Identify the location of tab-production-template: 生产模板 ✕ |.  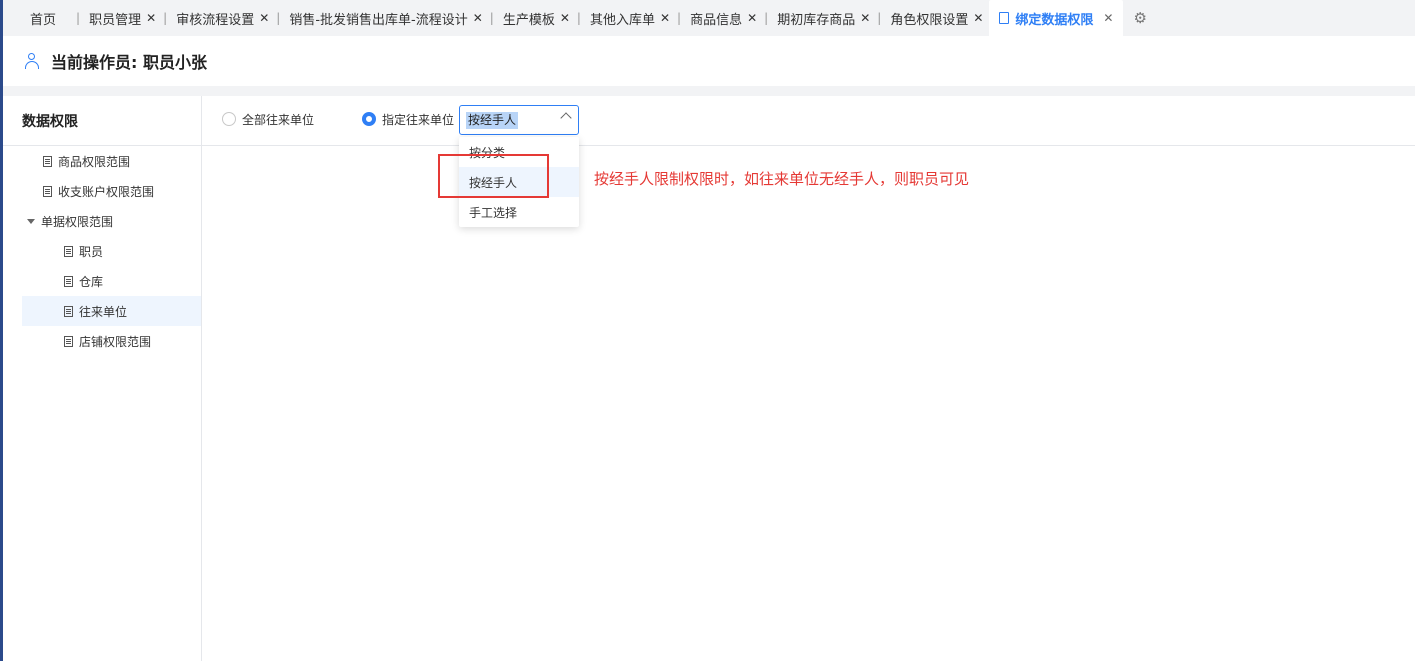
(546, 18).